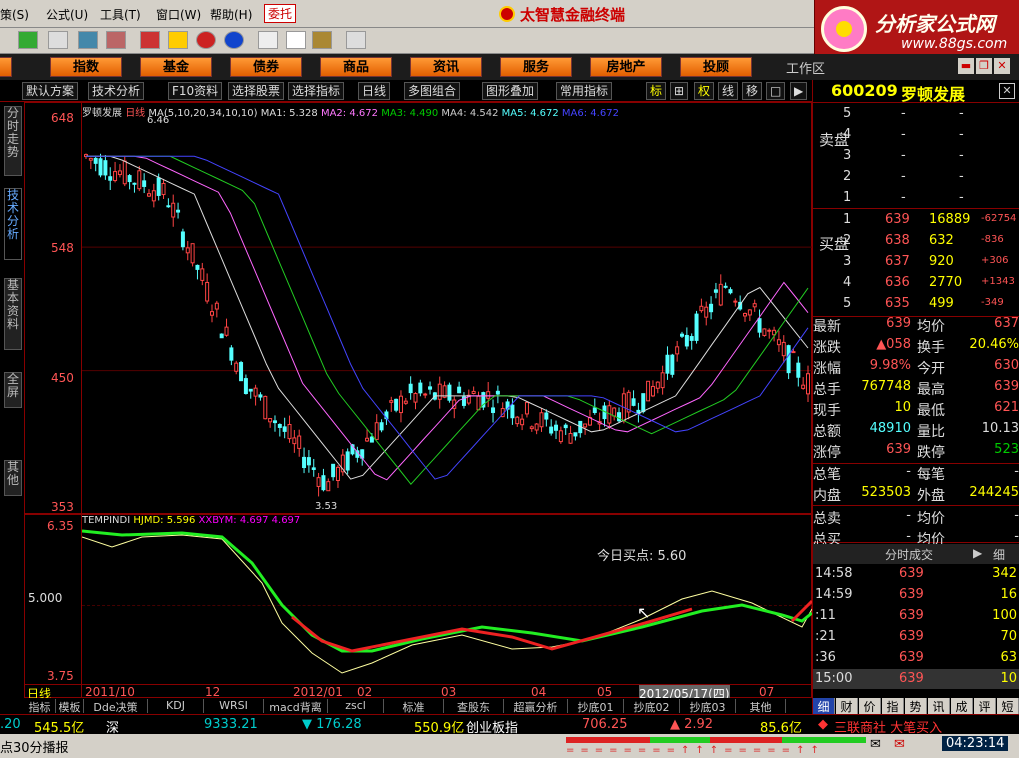  What do you see at coordinates (231, 14) in the screenshot?
I see `menu-help: 帮助(H)` at bounding box center [231, 14].